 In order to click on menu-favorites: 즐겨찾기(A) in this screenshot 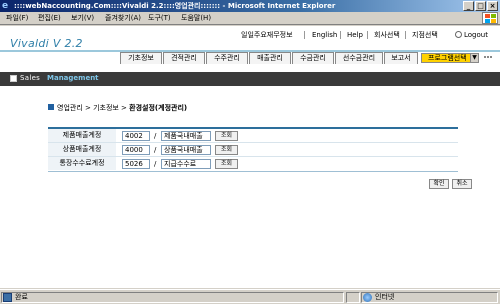, I will do `click(123, 18)`.